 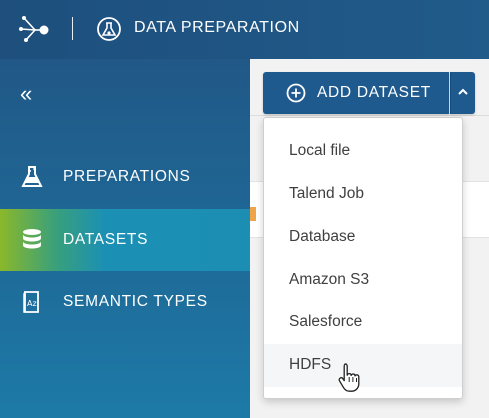 I want to click on add-dataset-label: ADD DATASET, so click(x=374, y=92).